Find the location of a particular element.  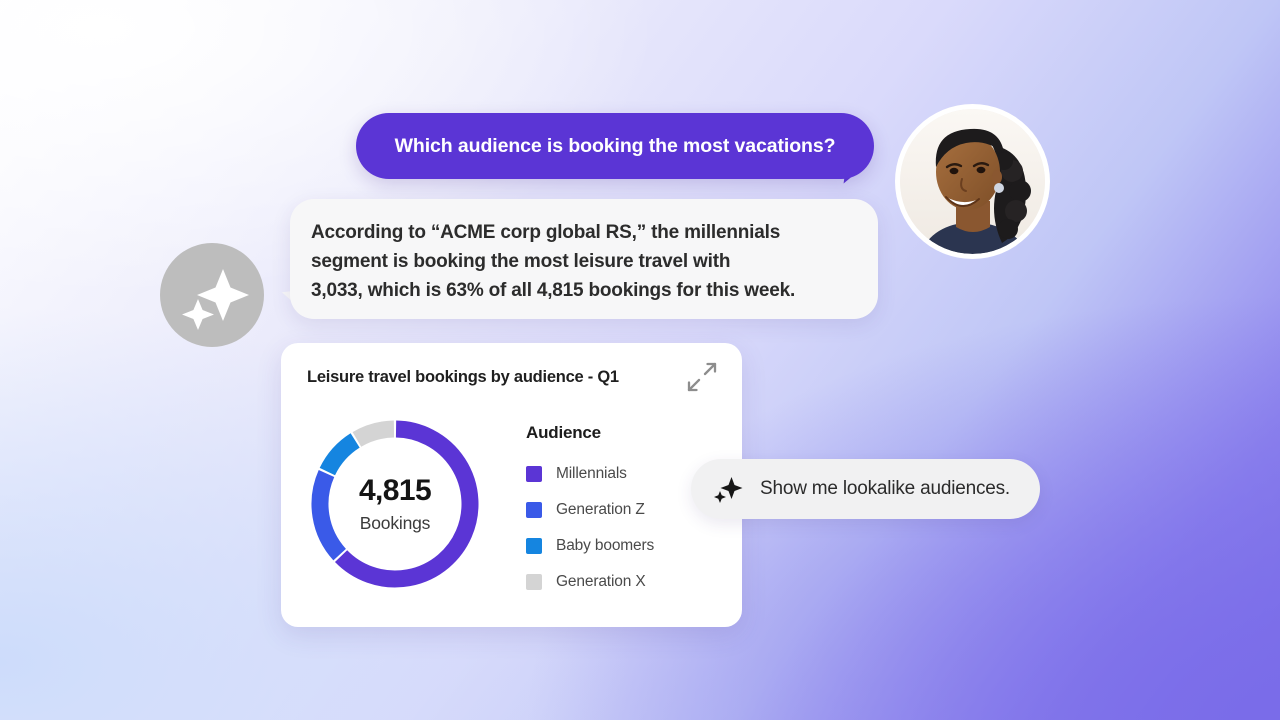

user-avatar is located at coordinates (972, 181).